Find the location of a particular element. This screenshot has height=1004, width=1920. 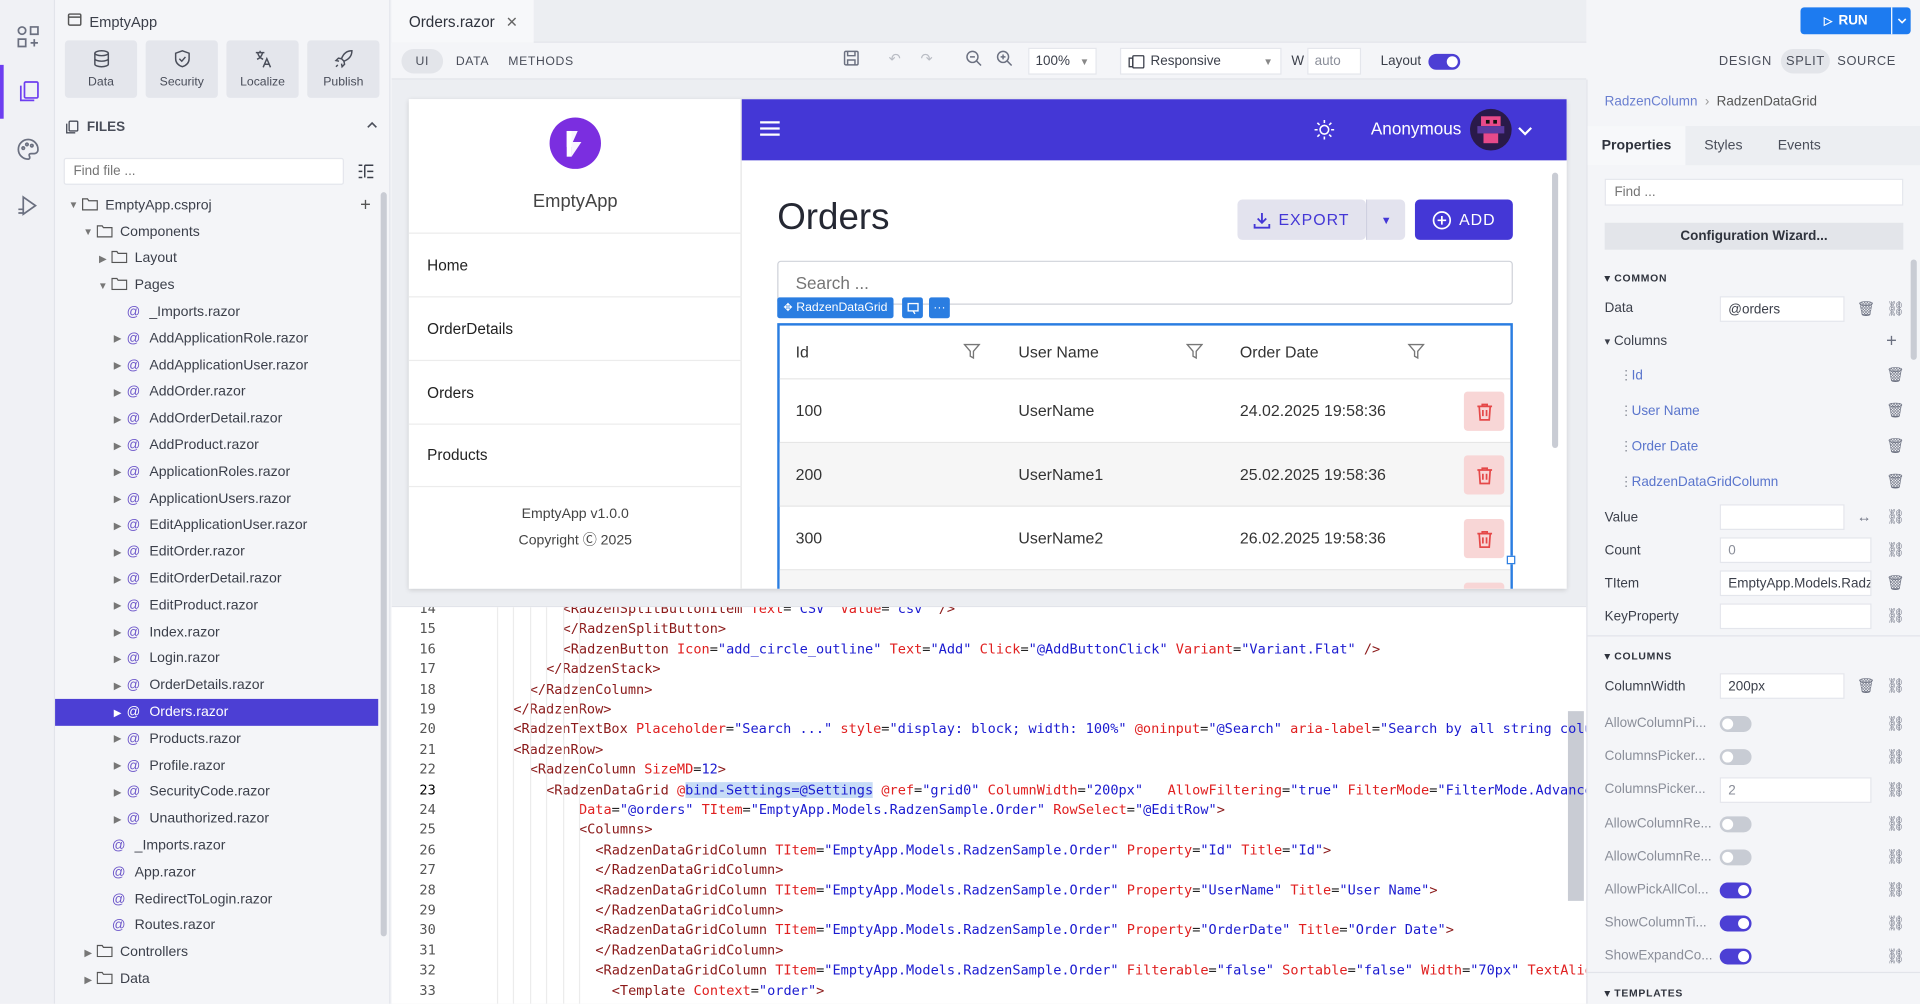

chevron-up-icon is located at coordinates (372, 127).